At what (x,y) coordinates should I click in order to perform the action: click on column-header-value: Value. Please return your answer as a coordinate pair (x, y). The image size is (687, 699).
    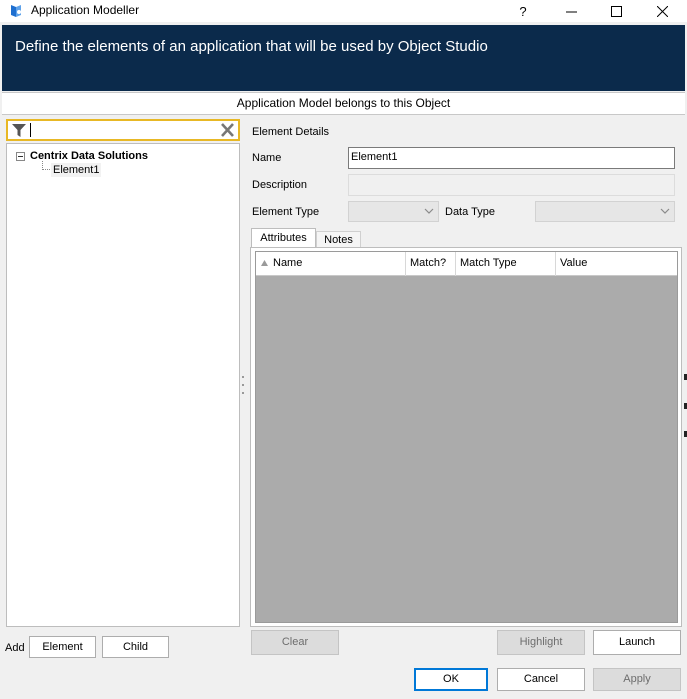
    Looking at the image, I should click on (616, 264).